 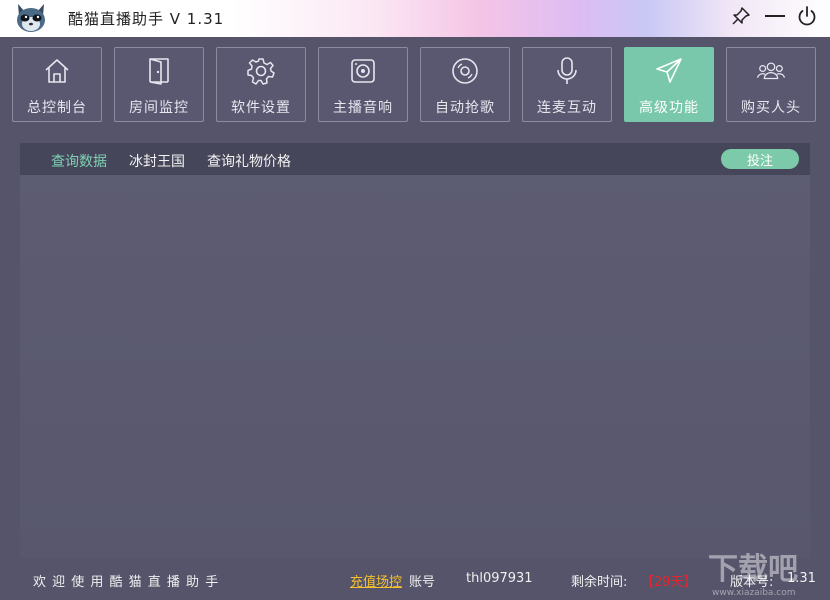 What do you see at coordinates (376, 580) in the screenshot?
I see `recharge-link: 充值场控` at bounding box center [376, 580].